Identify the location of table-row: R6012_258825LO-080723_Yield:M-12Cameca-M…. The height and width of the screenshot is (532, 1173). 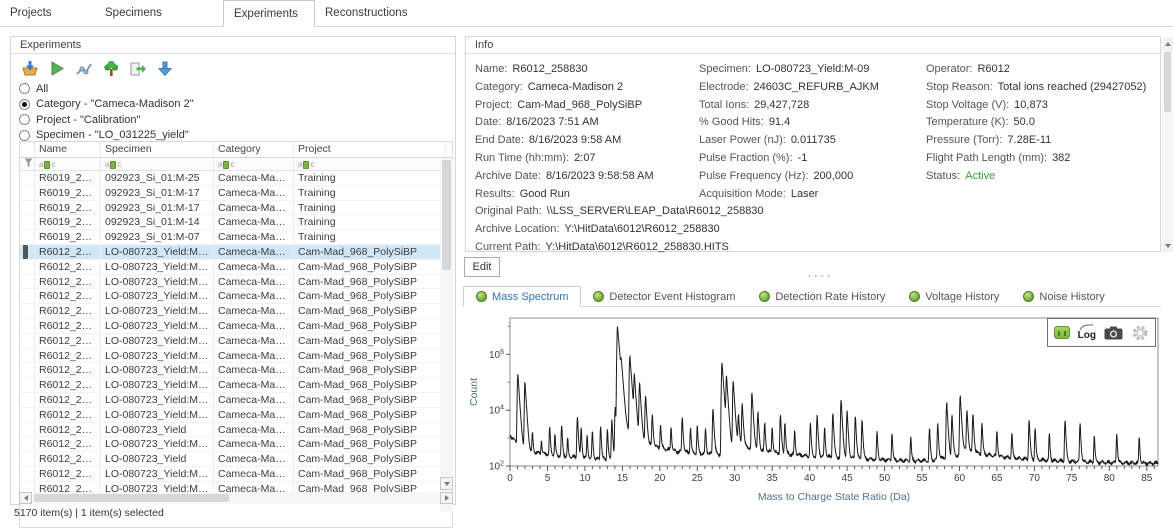
(236, 311).